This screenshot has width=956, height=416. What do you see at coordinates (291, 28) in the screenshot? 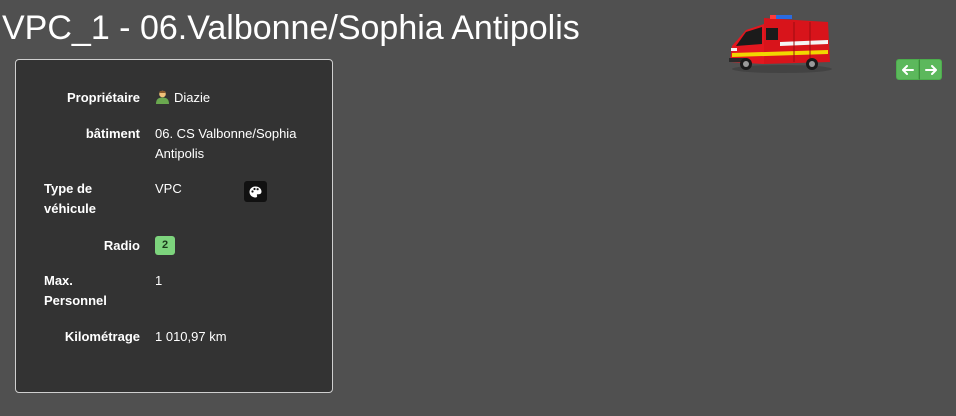
I see `page-title: VPC_1 - 06.Valbonne/Sophia Antipolis` at bounding box center [291, 28].